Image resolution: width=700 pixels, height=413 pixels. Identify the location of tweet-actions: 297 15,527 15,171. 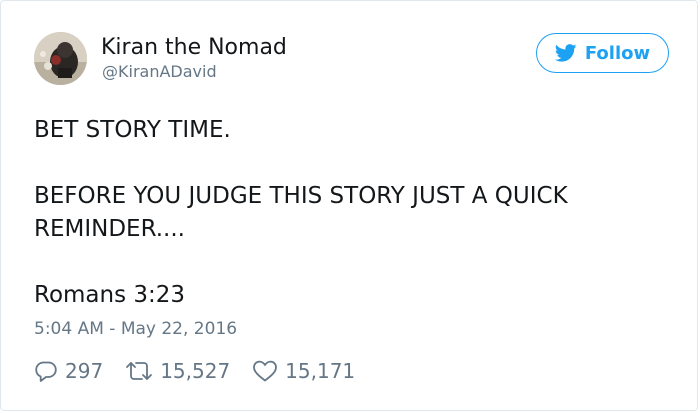
(194, 371).